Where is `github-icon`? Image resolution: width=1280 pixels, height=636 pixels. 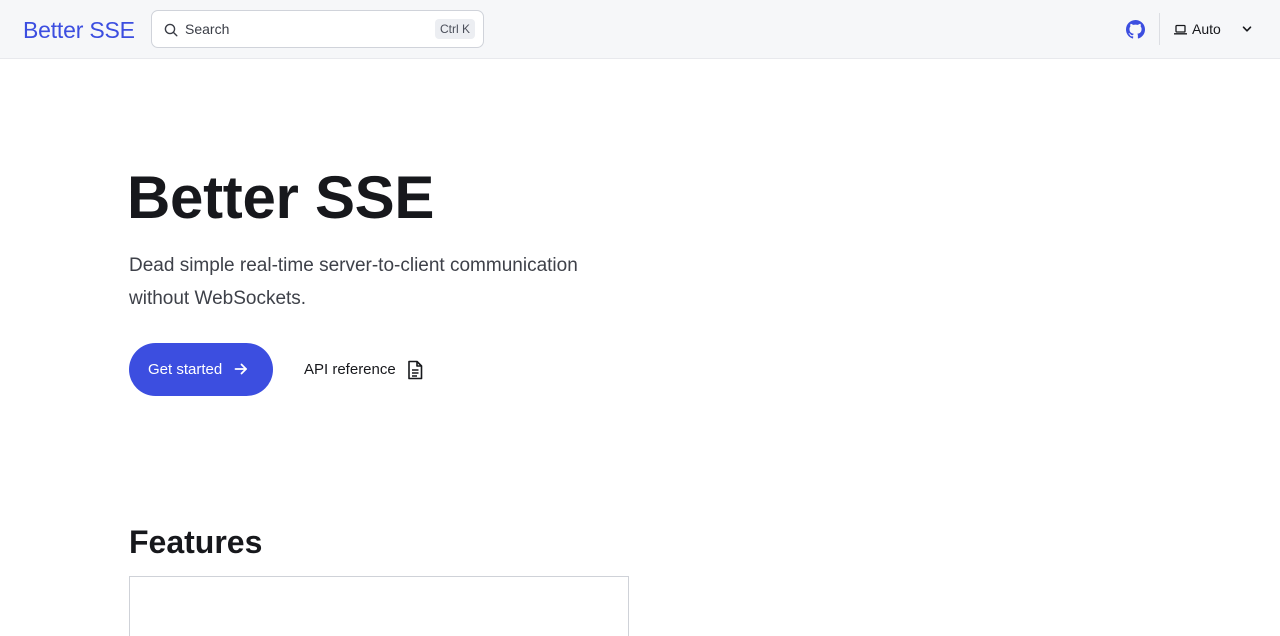
github-icon is located at coordinates (1135, 29).